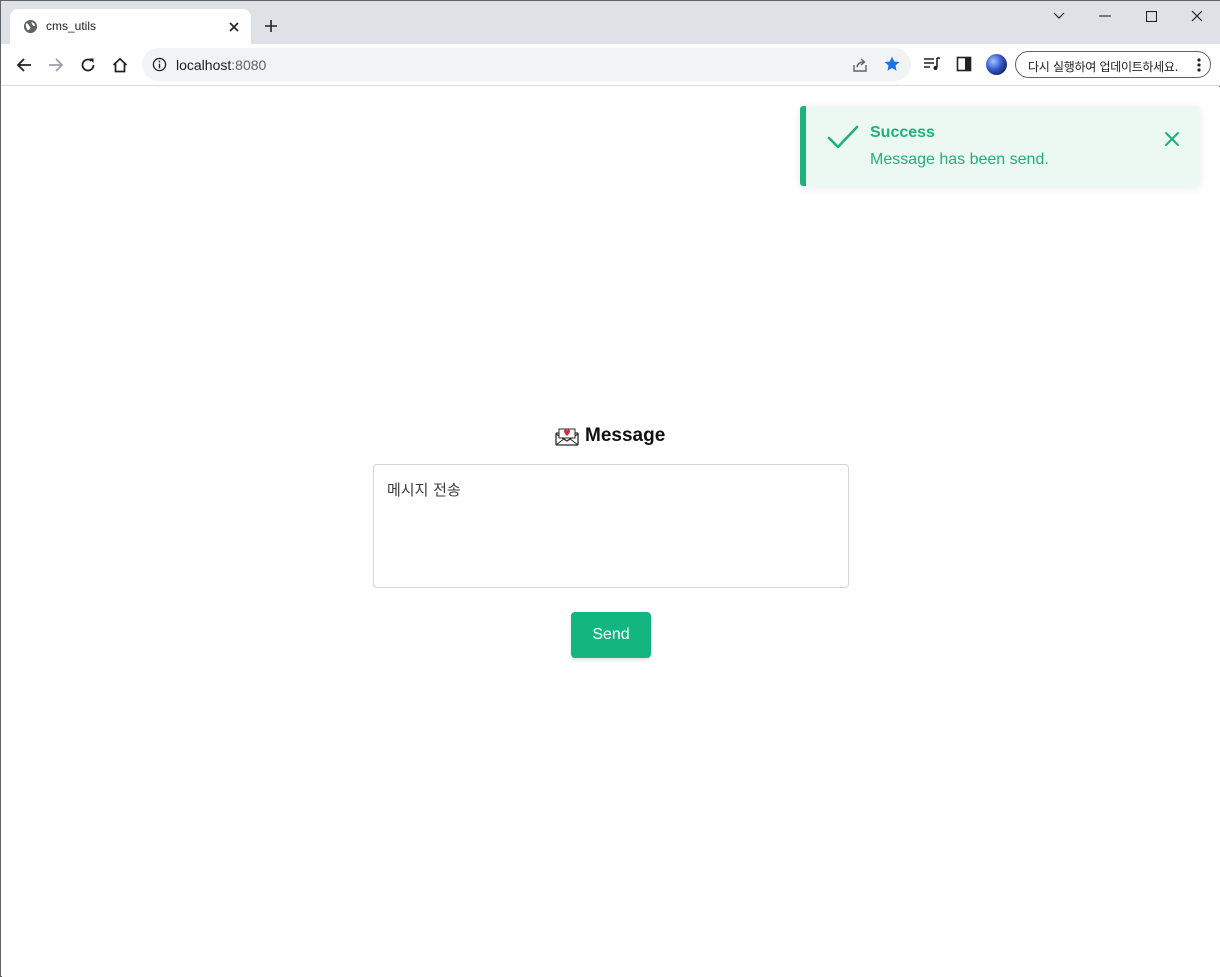  Describe the element at coordinates (1103, 67) in the screenshot. I see `update-button-label: 다시 실행하여 업데이트하세요.` at that location.